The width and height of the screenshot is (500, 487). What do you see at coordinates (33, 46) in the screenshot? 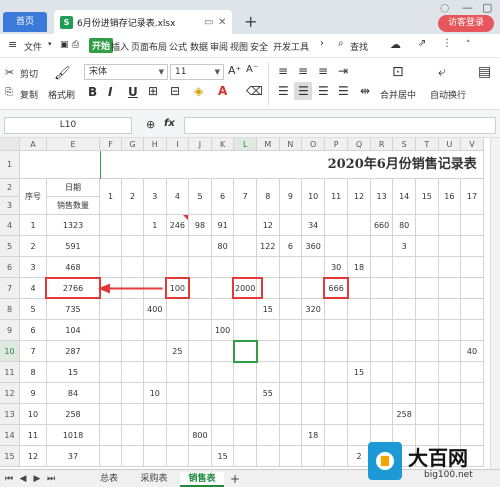
I see `file-menu: 文件` at bounding box center [33, 46].